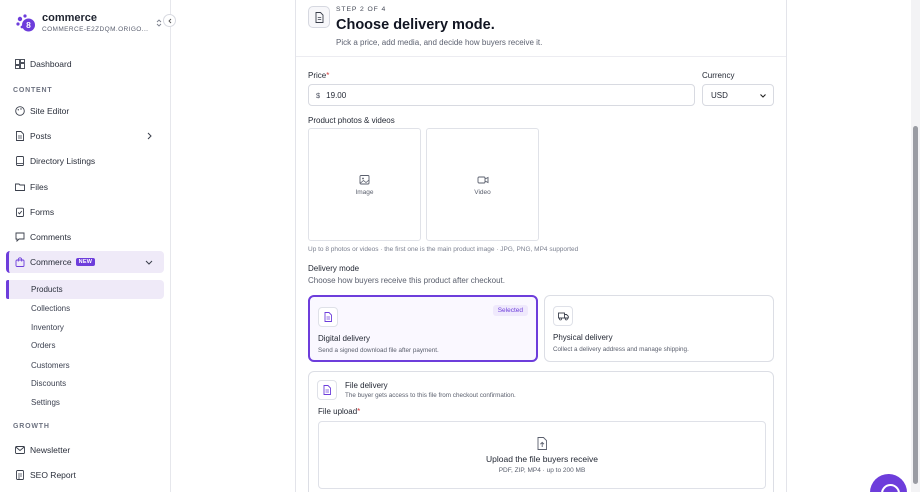 The image size is (920, 492). I want to click on file-upload-label: File upload*, so click(339, 411).